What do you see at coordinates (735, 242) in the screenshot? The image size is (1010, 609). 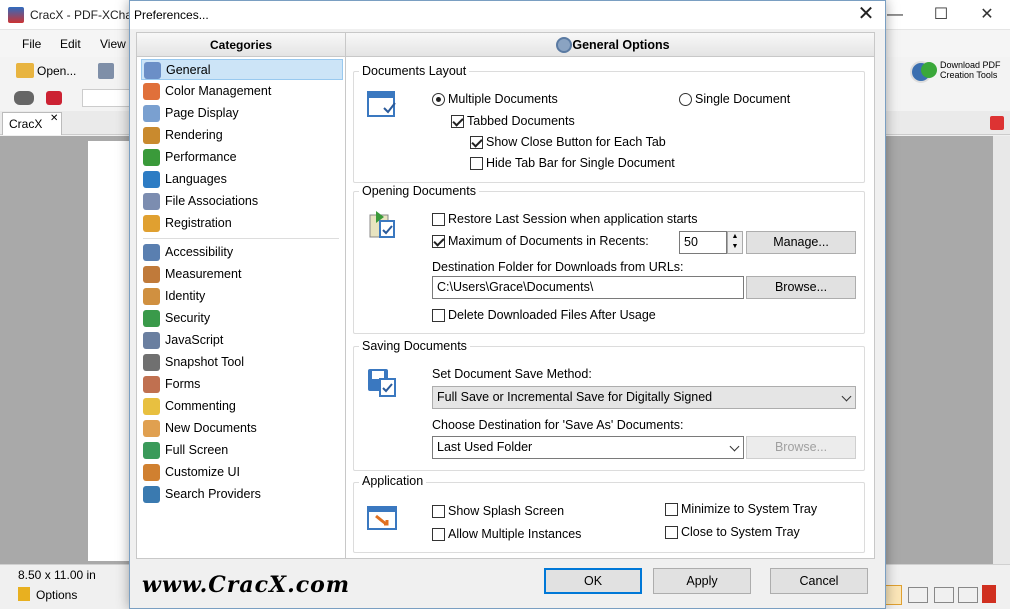 I see `max-documents-spinner: ▲ ▼` at bounding box center [735, 242].